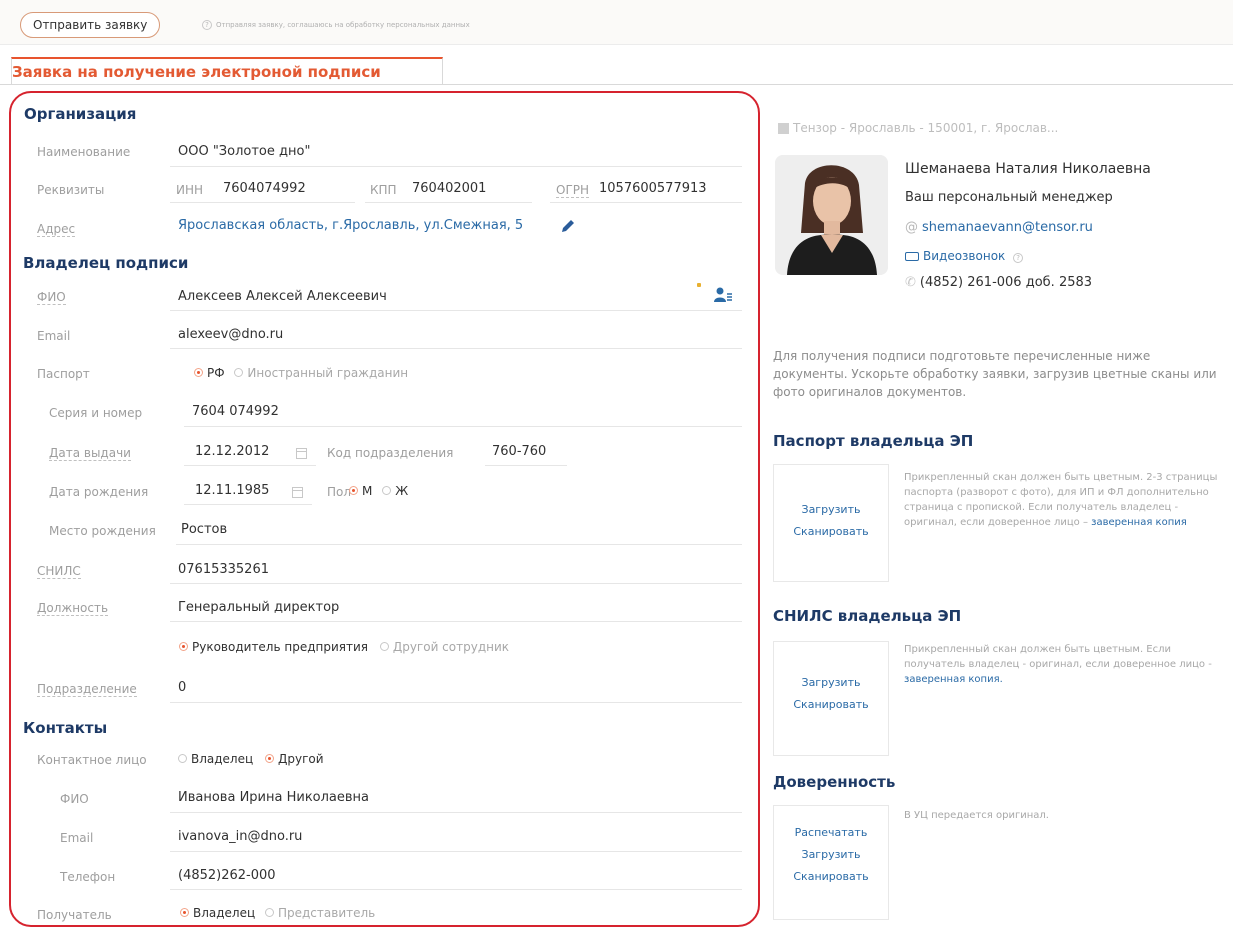 This screenshot has height=928, width=1233. I want to click on birth-date-field: 12.11.1985, so click(232, 490).